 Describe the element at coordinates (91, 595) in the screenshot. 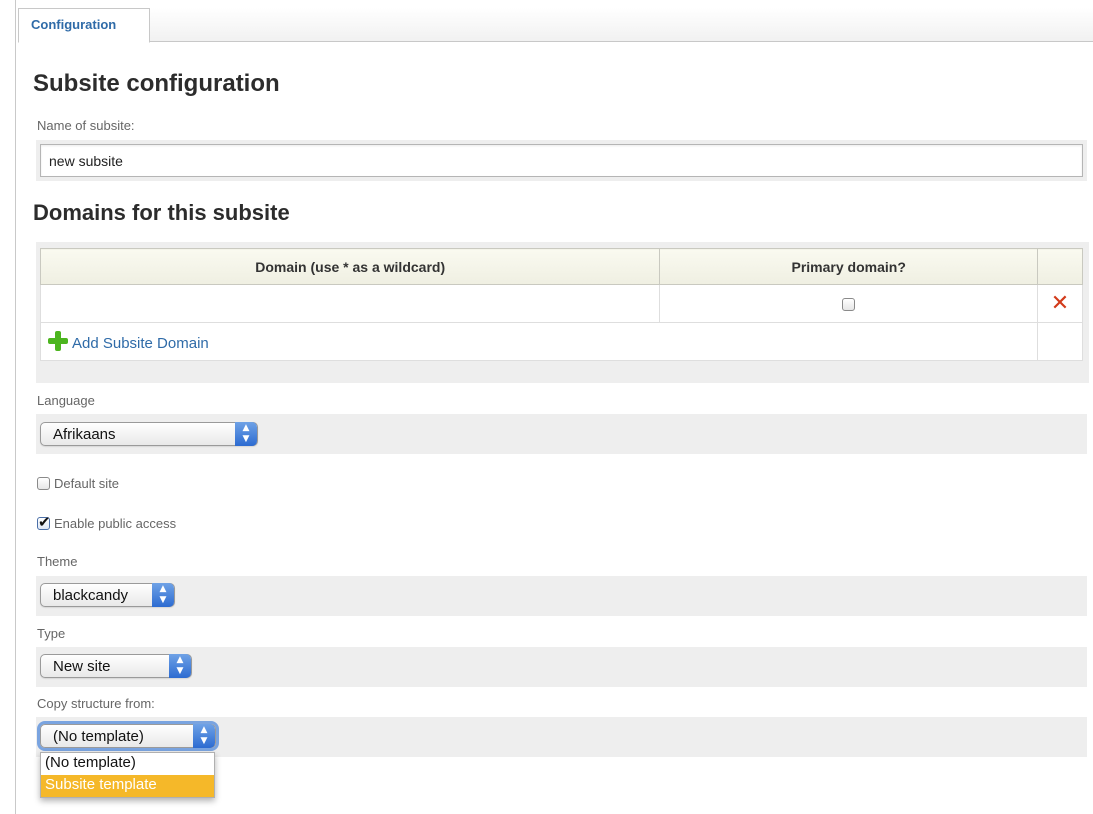

I see `theme-select-value: blackcandy` at that location.